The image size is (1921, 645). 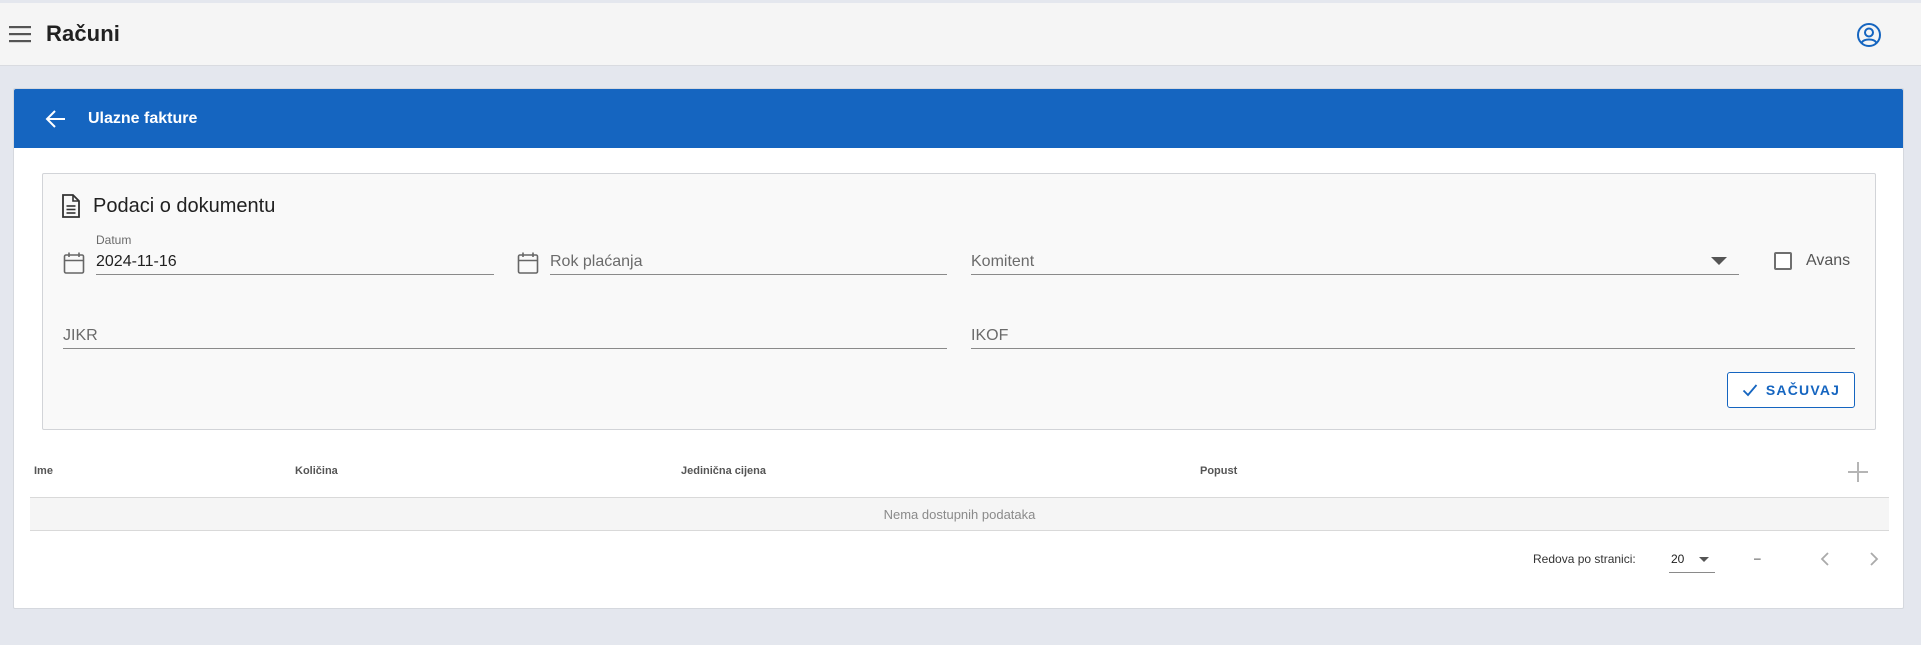 What do you see at coordinates (1757, 558) in the screenshot?
I see `page-range: –` at bounding box center [1757, 558].